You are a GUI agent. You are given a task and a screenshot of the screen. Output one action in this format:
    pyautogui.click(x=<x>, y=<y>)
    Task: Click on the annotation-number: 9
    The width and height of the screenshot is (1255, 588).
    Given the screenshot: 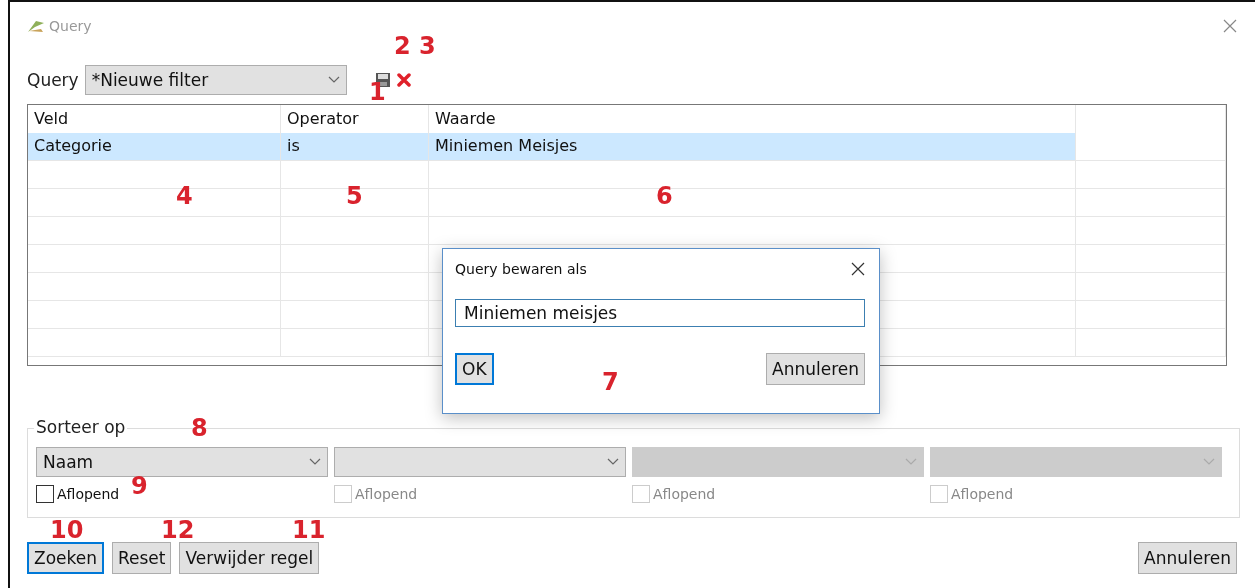 What is the action you would take?
    pyautogui.click(x=139, y=486)
    